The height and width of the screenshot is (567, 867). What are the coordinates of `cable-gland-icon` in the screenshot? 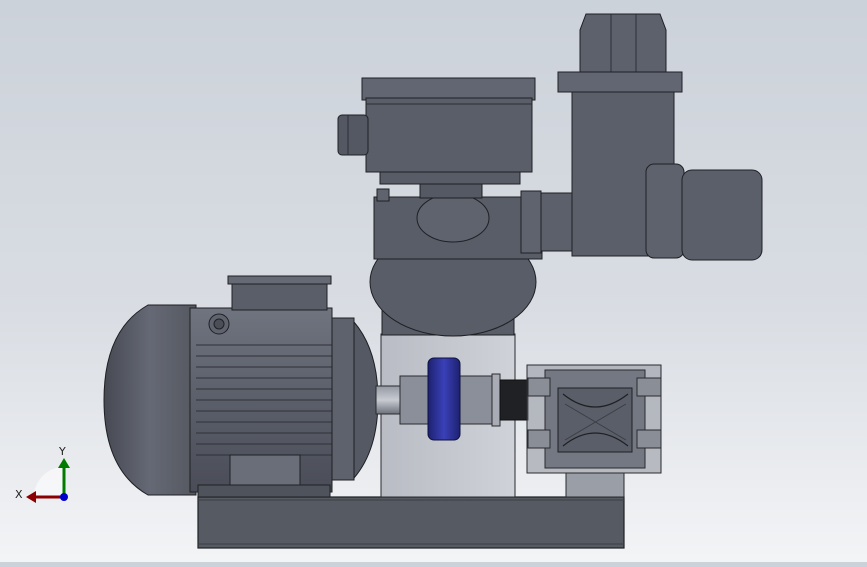 It's located at (353, 135).